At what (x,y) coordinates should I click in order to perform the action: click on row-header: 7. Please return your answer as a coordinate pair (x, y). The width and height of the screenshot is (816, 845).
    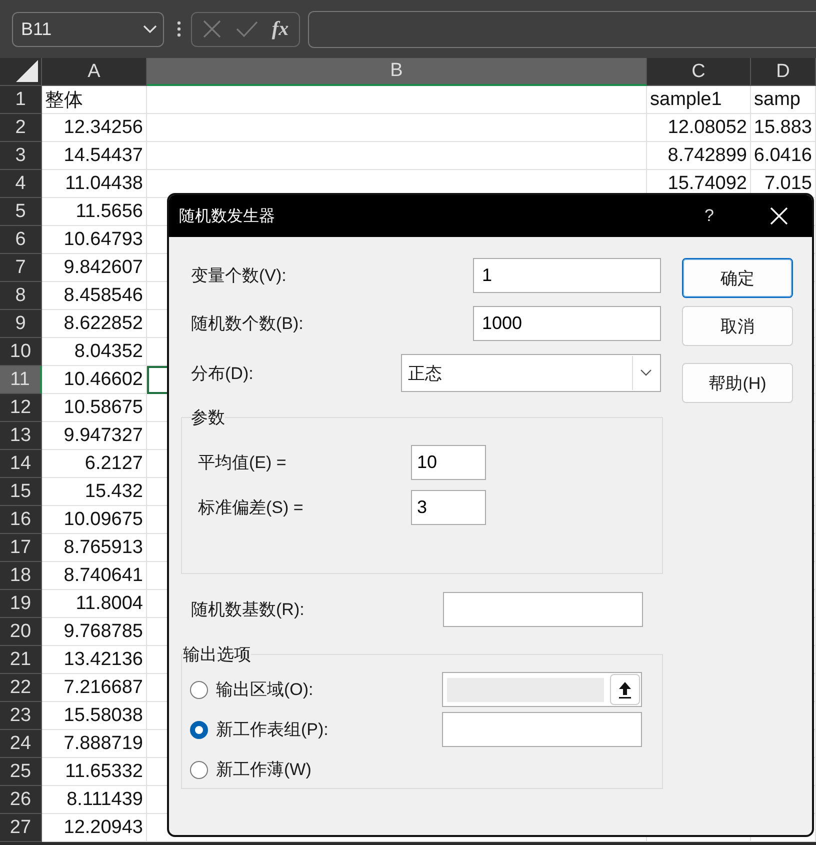
    Looking at the image, I should click on (21, 268).